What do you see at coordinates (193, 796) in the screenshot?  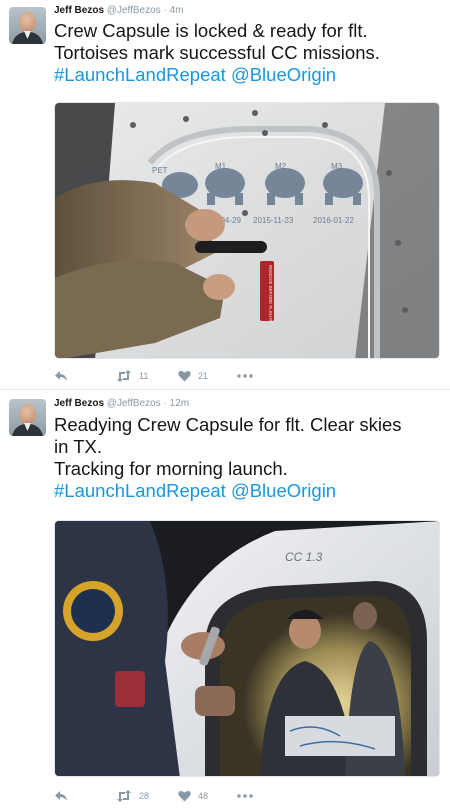 I see `like-button: 48` at bounding box center [193, 796].